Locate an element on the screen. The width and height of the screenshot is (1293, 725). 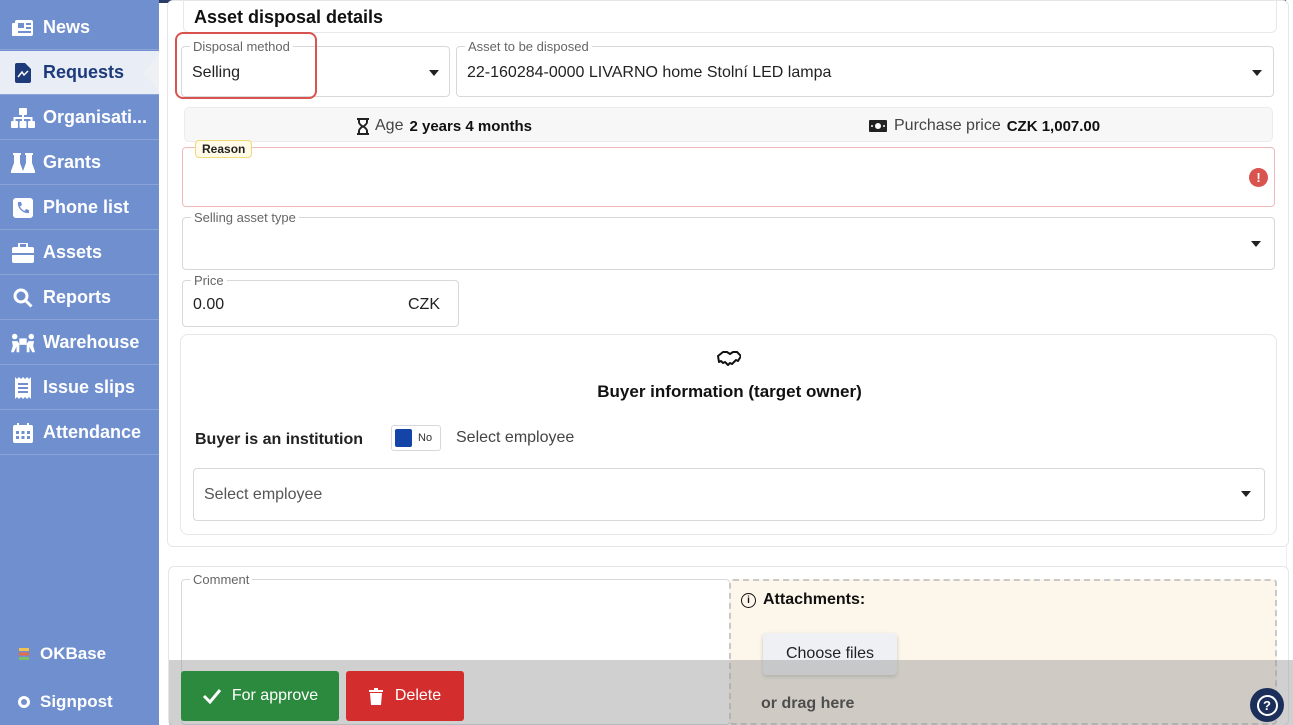
money-bill-icon is located at coordinates (878, 126).